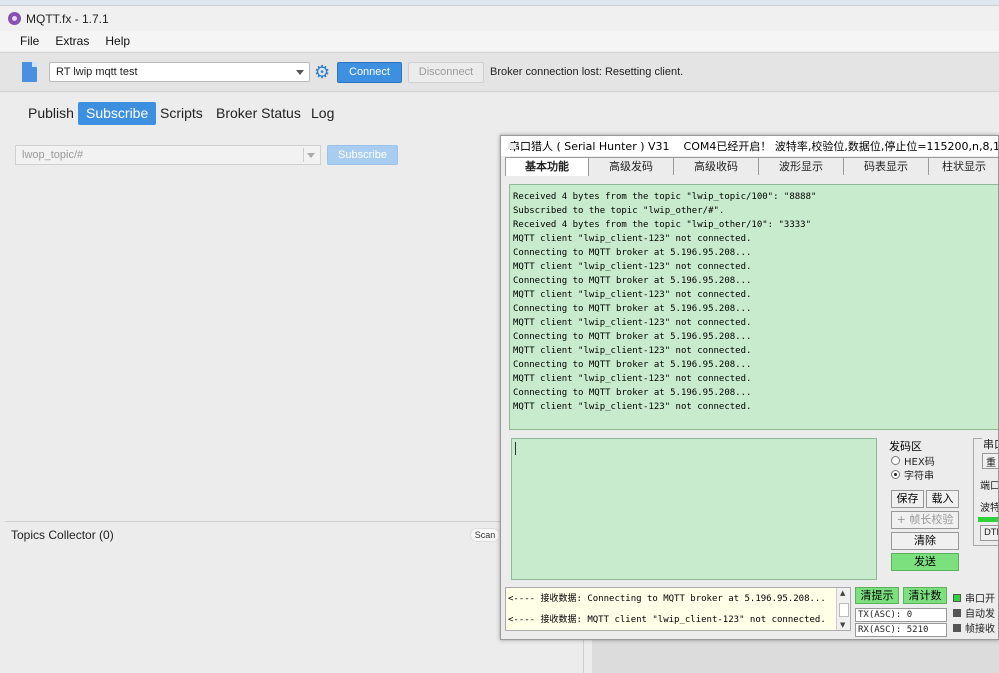 The image size is (999, 673). Describe the element at coordinates (925, 562) in the screenshot. I see `send-button: 发送` at that location.